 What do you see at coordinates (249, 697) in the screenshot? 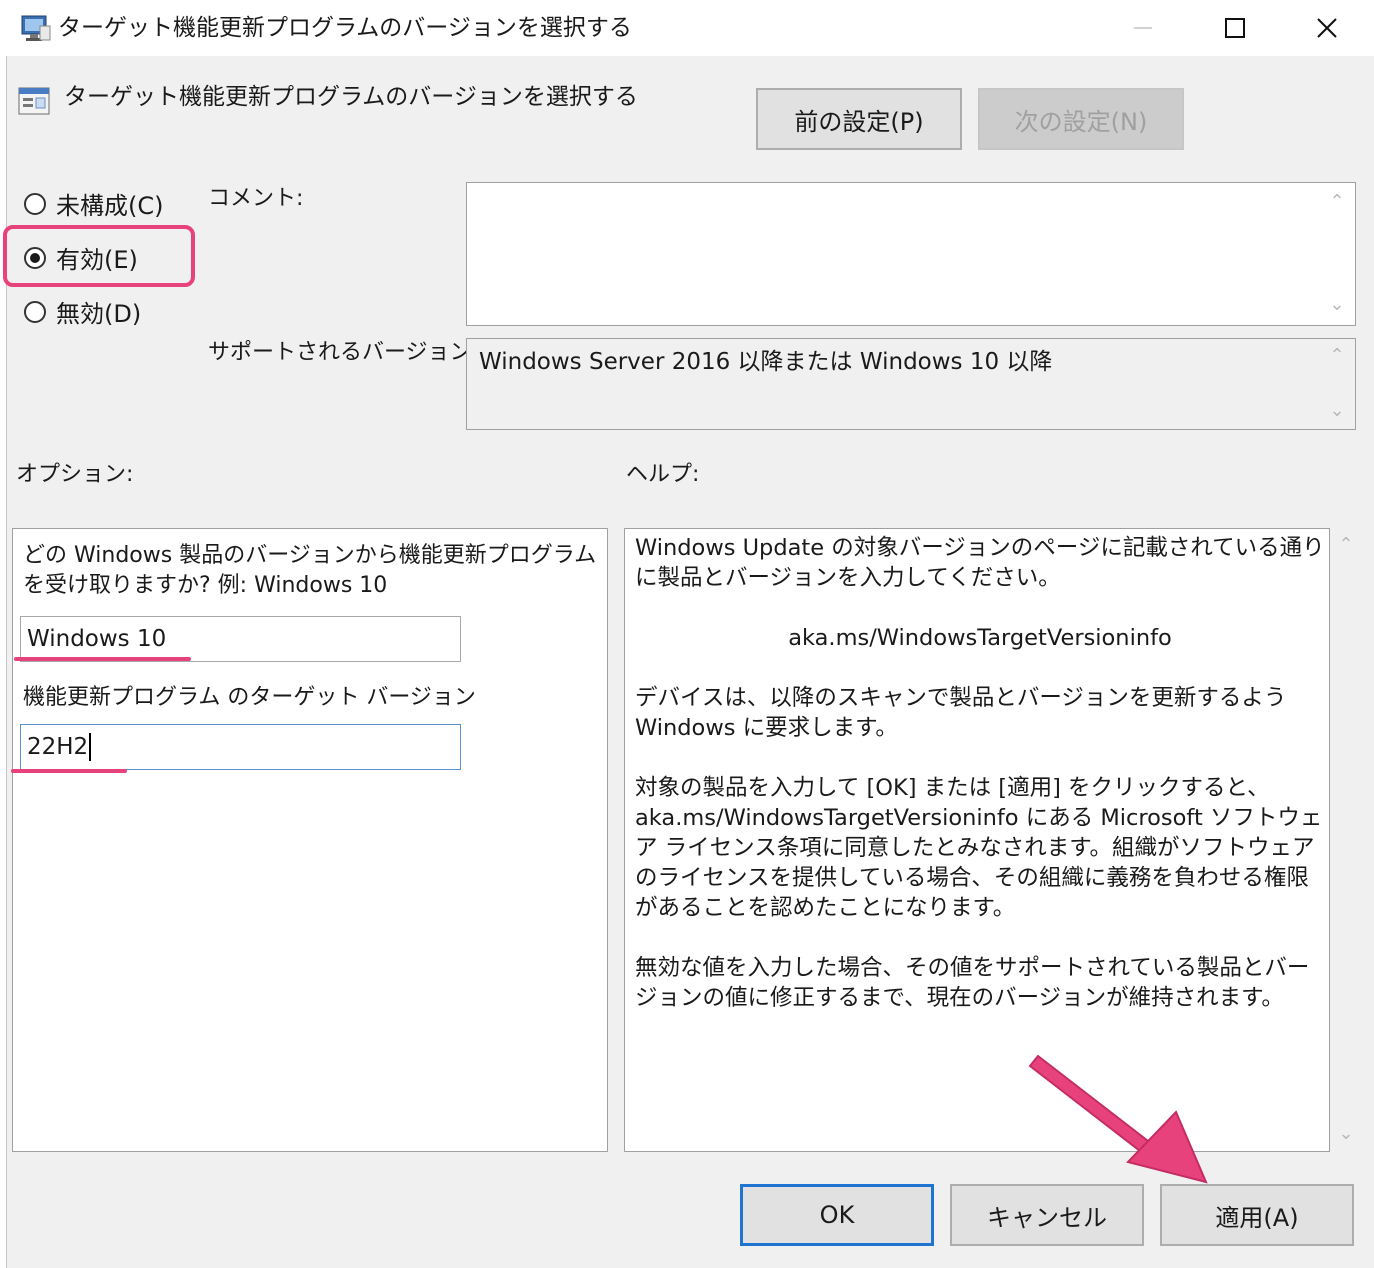
I see `target-version-label: 機能更新プログラム のターゲット バージョン` at bounding box center [249, 697].